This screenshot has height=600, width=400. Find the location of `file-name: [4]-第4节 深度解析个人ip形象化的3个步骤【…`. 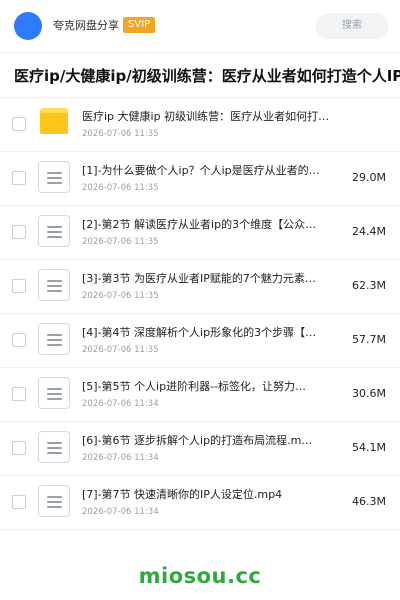

file-name: [4]-第4节 深度解析个人ip形象化的3个步骤【… is located at coordinates (199, 332).